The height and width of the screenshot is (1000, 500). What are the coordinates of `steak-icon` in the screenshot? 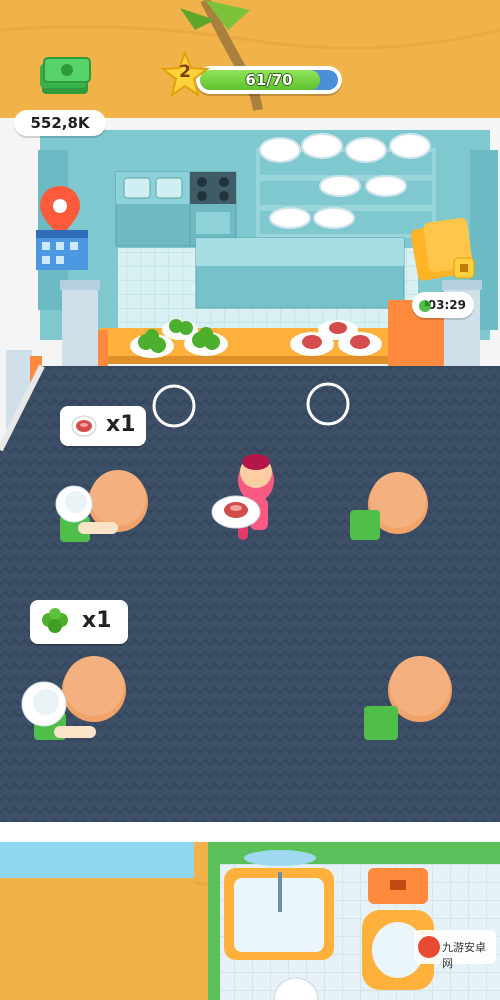 It's located at (84, 426).